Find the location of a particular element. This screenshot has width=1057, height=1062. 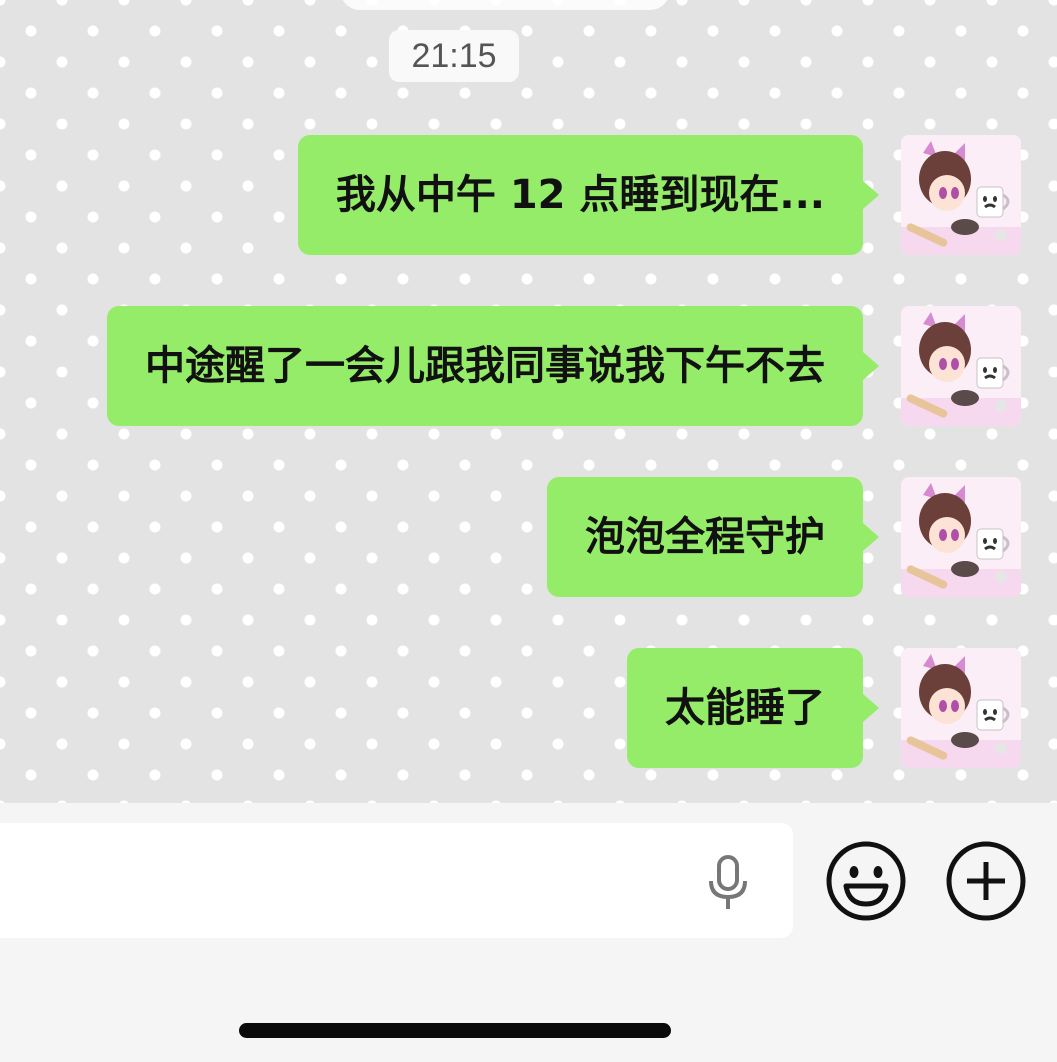

plus-icon is located at coordinates (986, 881).